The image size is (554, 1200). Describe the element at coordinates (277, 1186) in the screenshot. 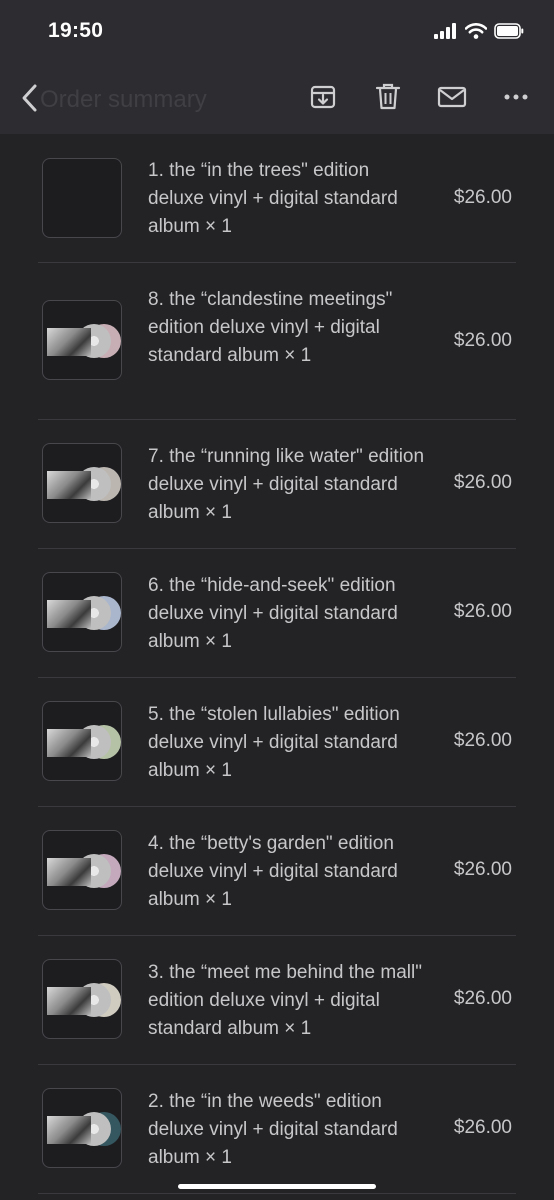

I see `home-indicator` at that location.